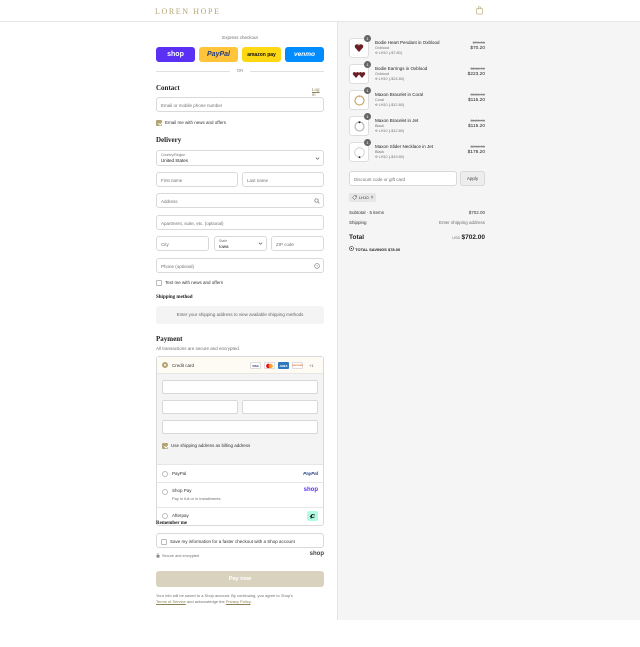 This screenshot has height=647, width=640. What do you see at coordinates (317, 158) in the screenshot?
I see `chevron-down-icon` at bounding box center [317, 158].